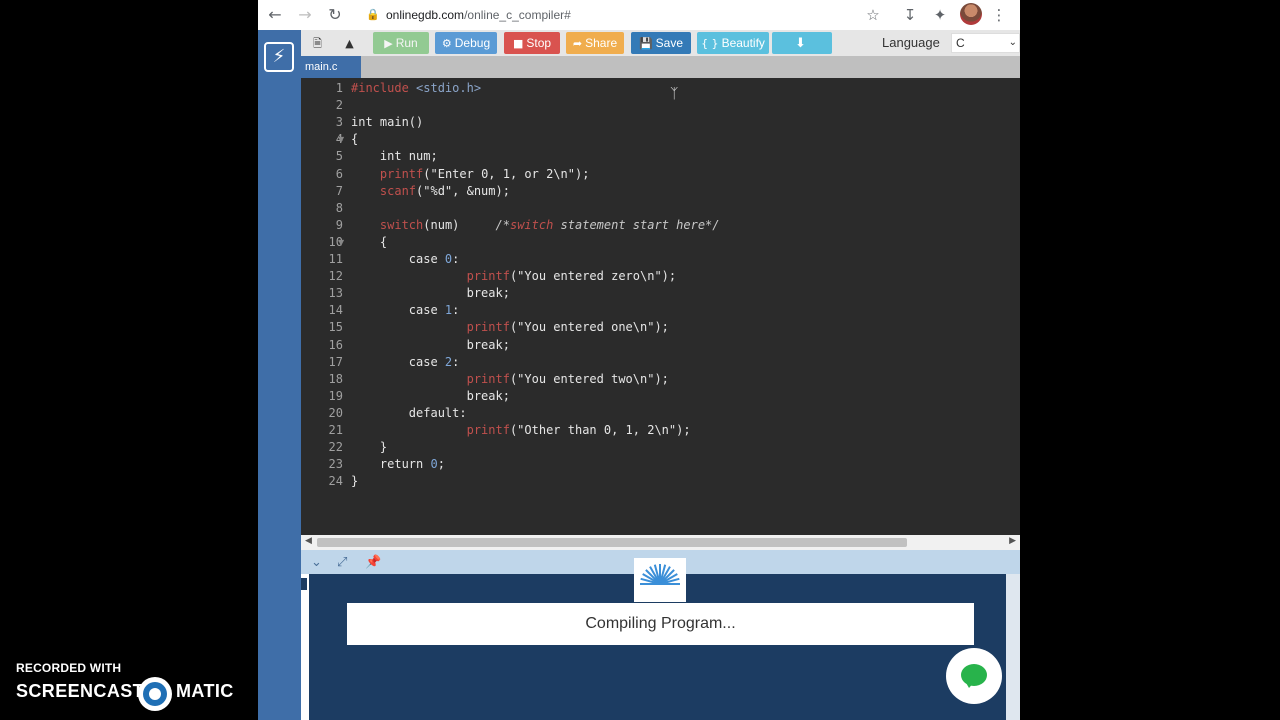 The image size is (1280, 720). What do you see at coordinates (319, 43) in the screenshot?
I see `new-file-icon: 🗎` at bounding box center [319, 43].